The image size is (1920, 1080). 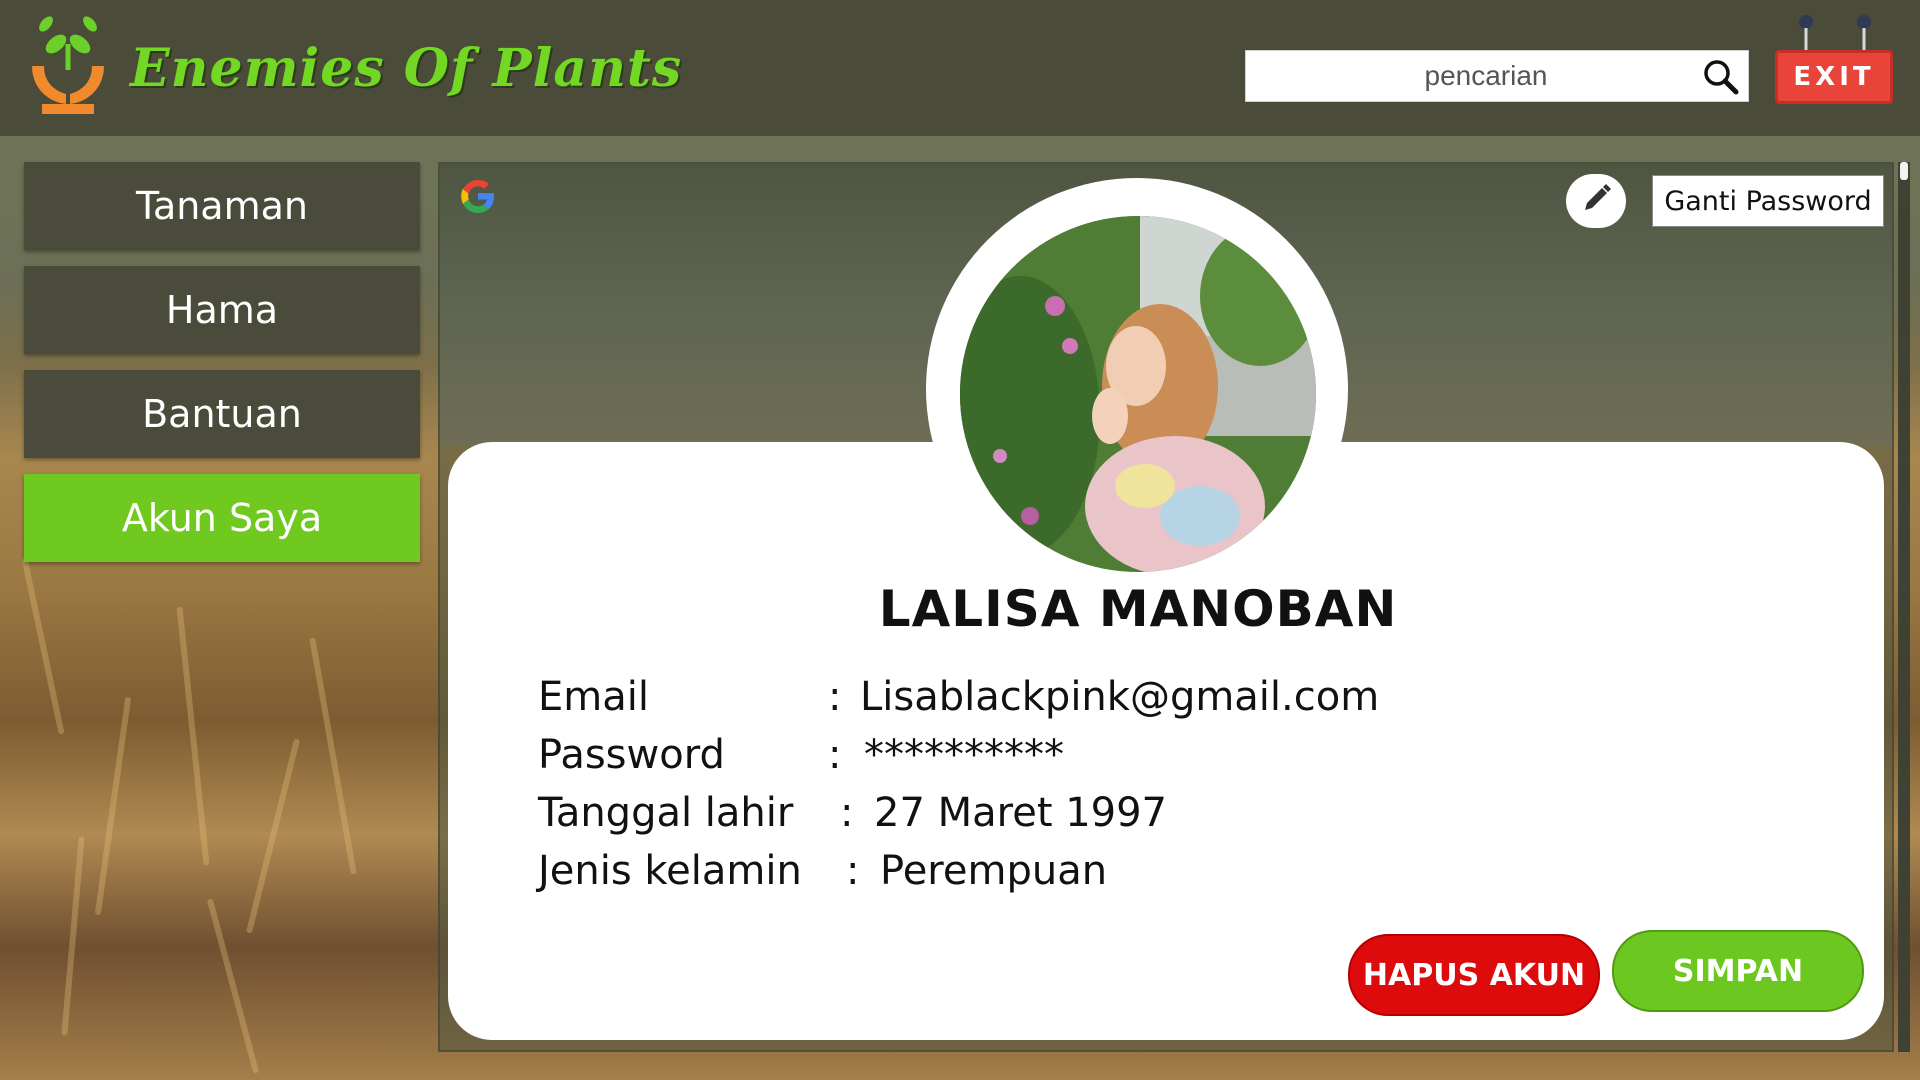 What do you see at coordinates (1021, 813) in the screenshot?
I see `field-value: 27 Maret 1997` at bounding box center [1021, 813].